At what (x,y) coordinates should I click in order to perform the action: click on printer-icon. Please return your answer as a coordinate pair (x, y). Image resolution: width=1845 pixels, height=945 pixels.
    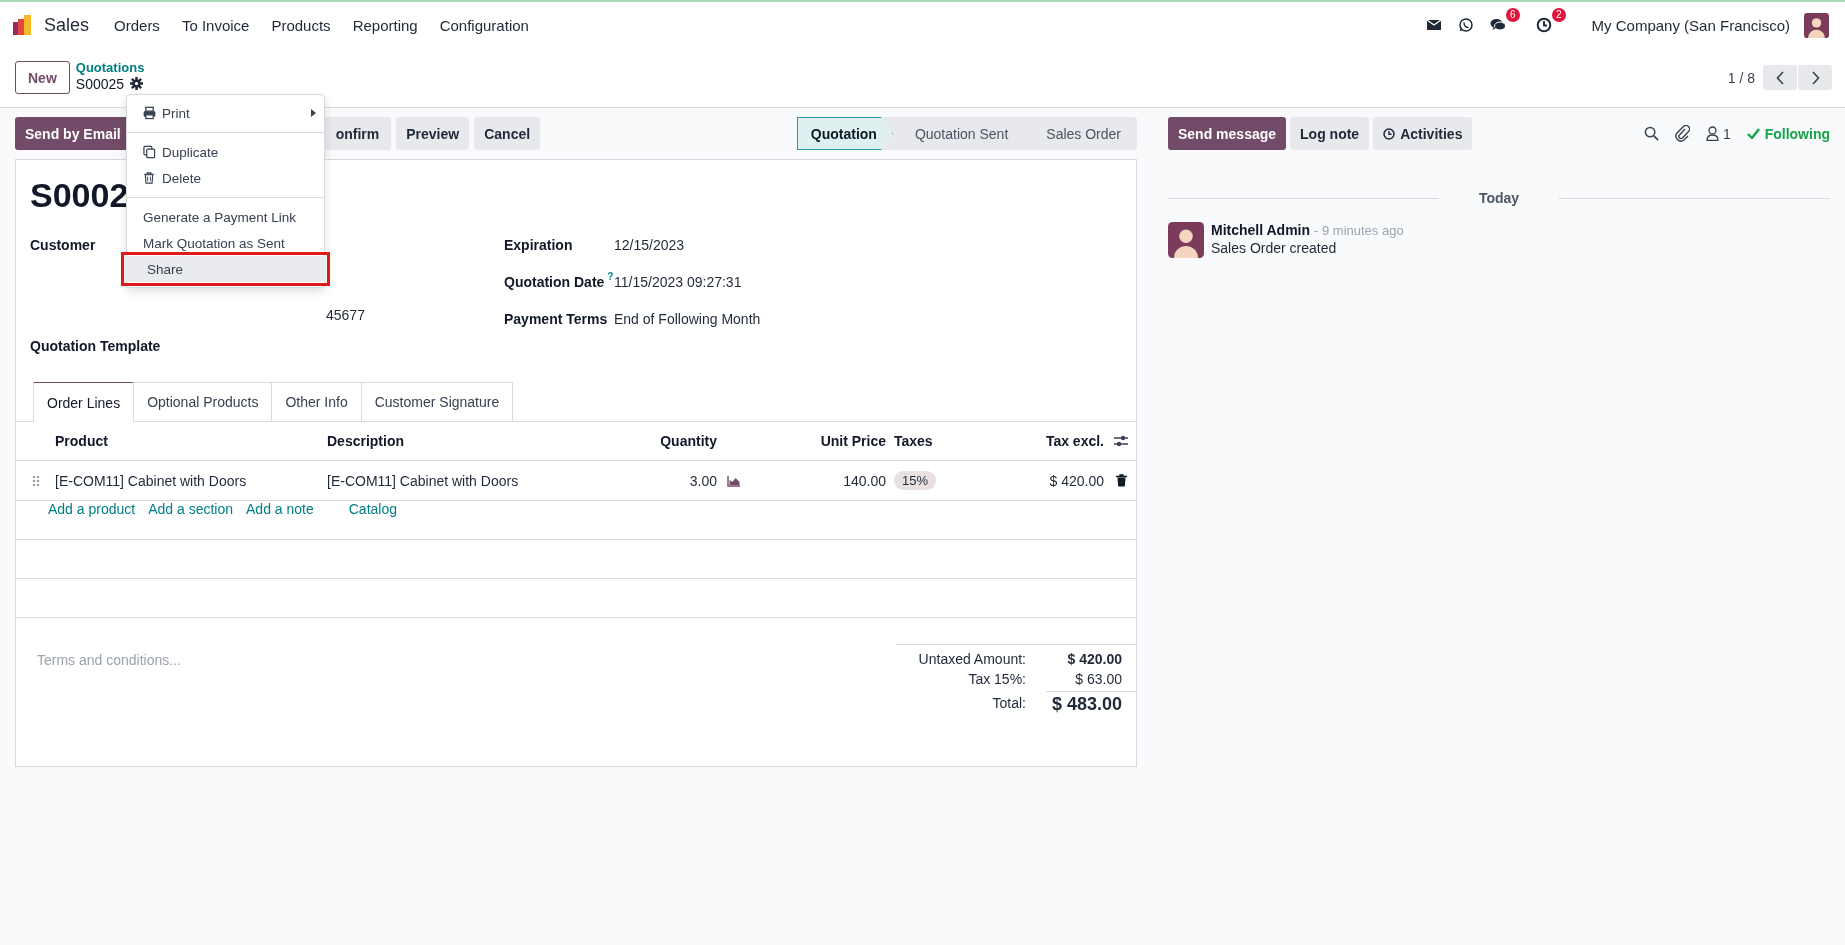
    Looking at the image, I should click on (149, 113).